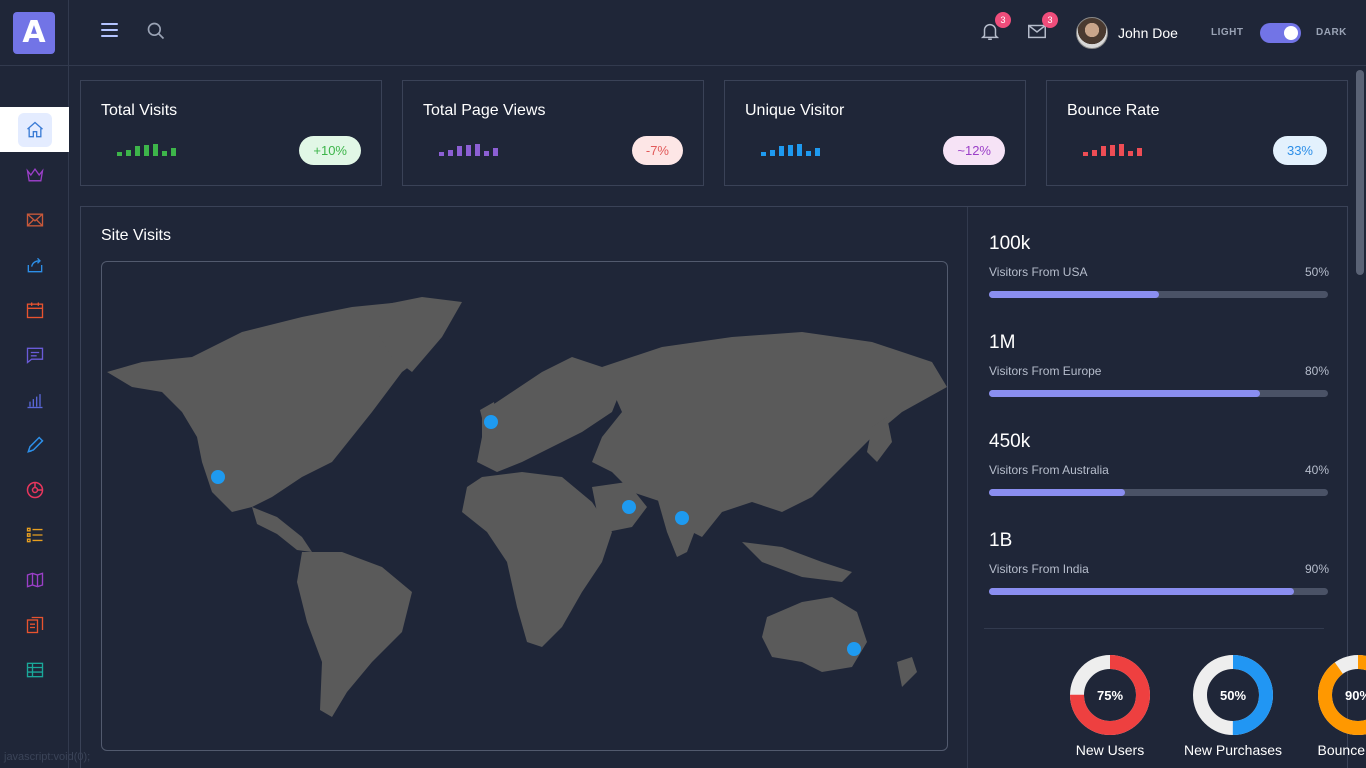 Image resolution: width=1366 pixels, height=768 pixels. What do you see at coordinates (1159, 364) in the screenshot?
I see `visitor-stat-europe: 1M Visitors From Europe 80%` at bounding box center [1159, 364].